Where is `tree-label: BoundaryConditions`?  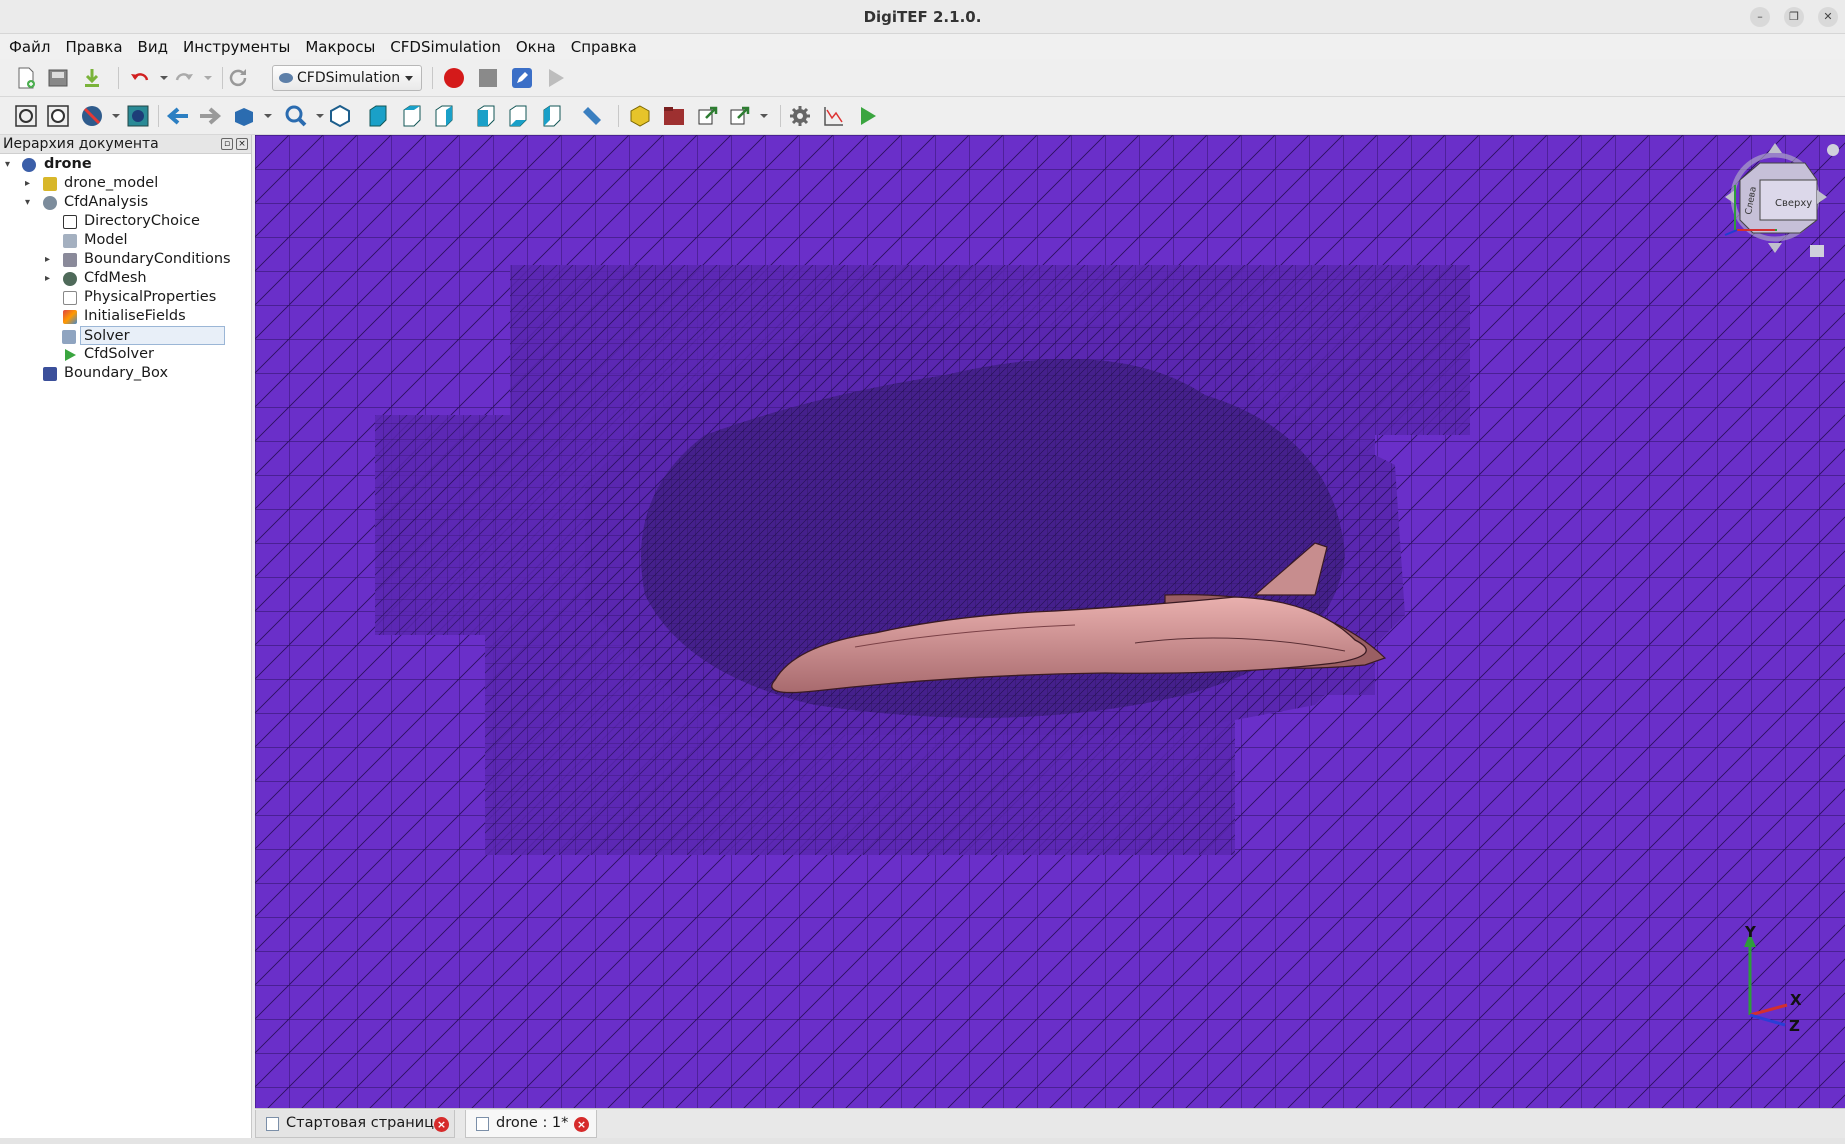 tree-label: BoundaryConditions is located at coordinates (157, 259).